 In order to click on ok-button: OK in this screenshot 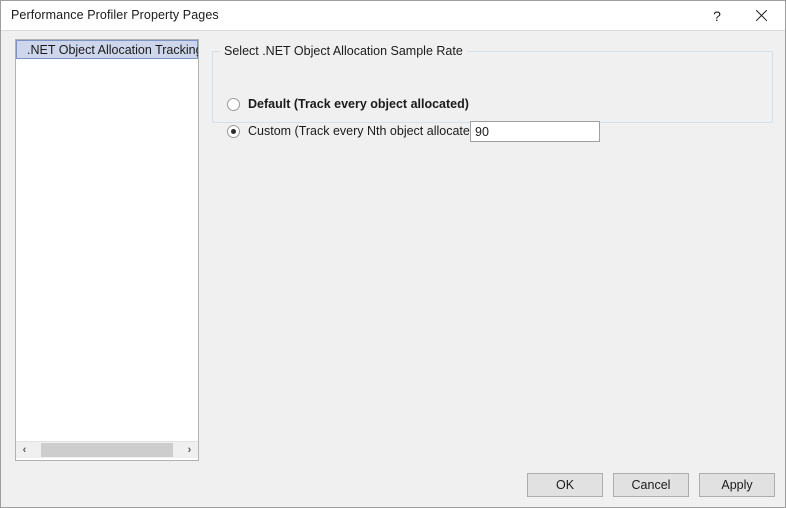, I will do `click(565, 485)`.